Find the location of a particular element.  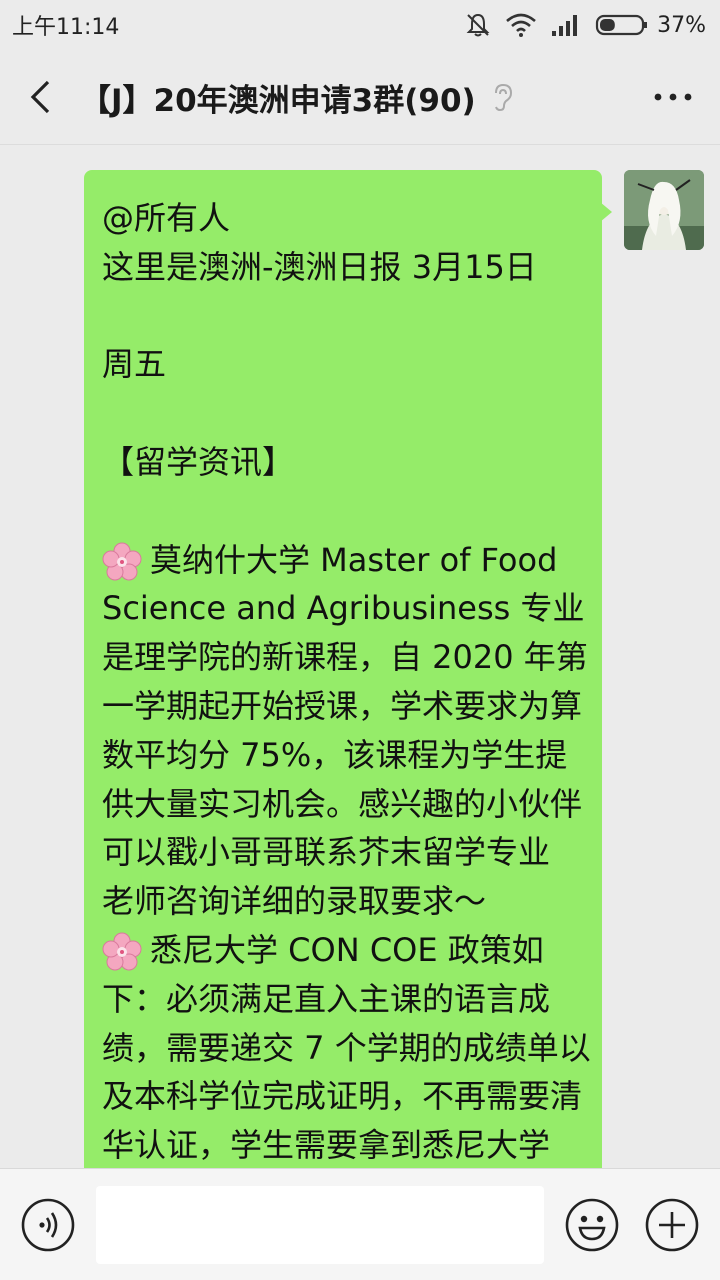

message-text: 莫纳什大学 Master of Food is located at coordinates (354, 559).